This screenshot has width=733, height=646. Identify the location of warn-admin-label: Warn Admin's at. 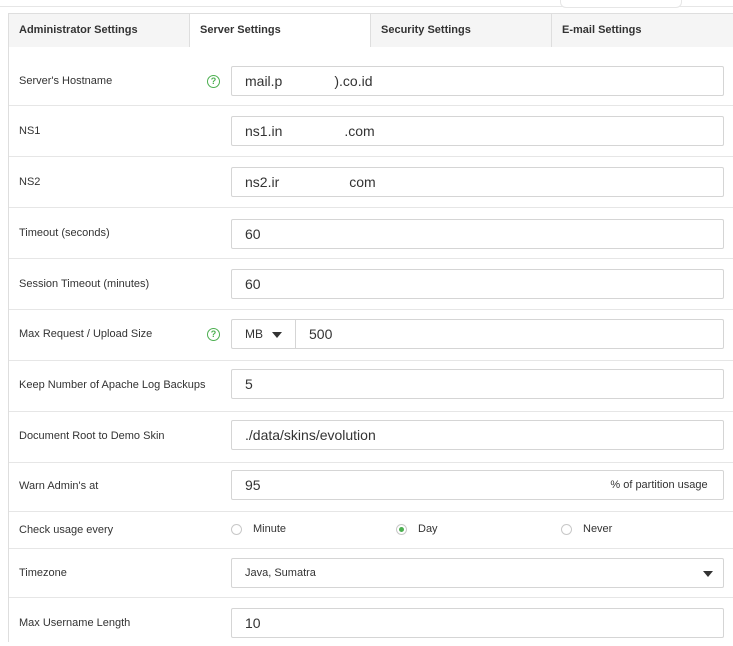
(59, 486).